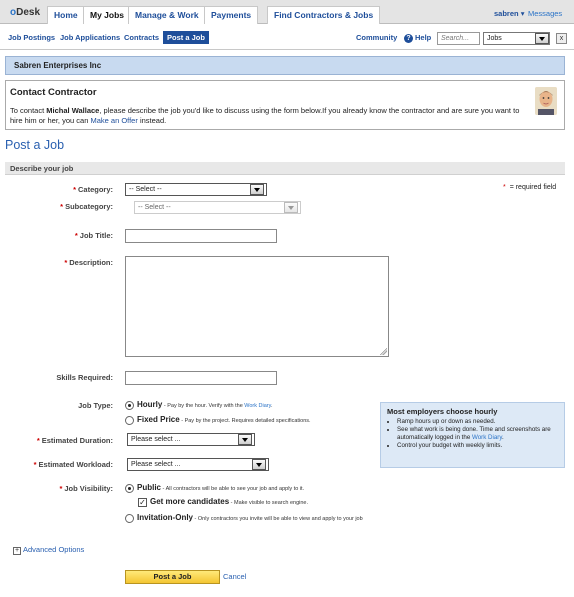 The image size is (574, 597). What do you see at coordinates (74, 440) in the screenshot?
I see `duration-label: * Estimated Duration:` at bounding box center [74, 440].